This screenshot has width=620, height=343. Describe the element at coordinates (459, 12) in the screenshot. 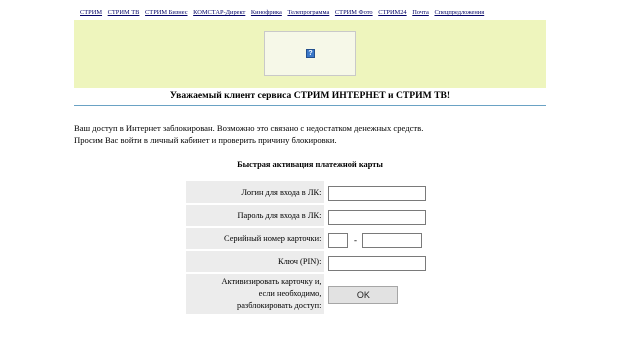

I see `nav-link-special-offers: Спецпредложения` at that location.